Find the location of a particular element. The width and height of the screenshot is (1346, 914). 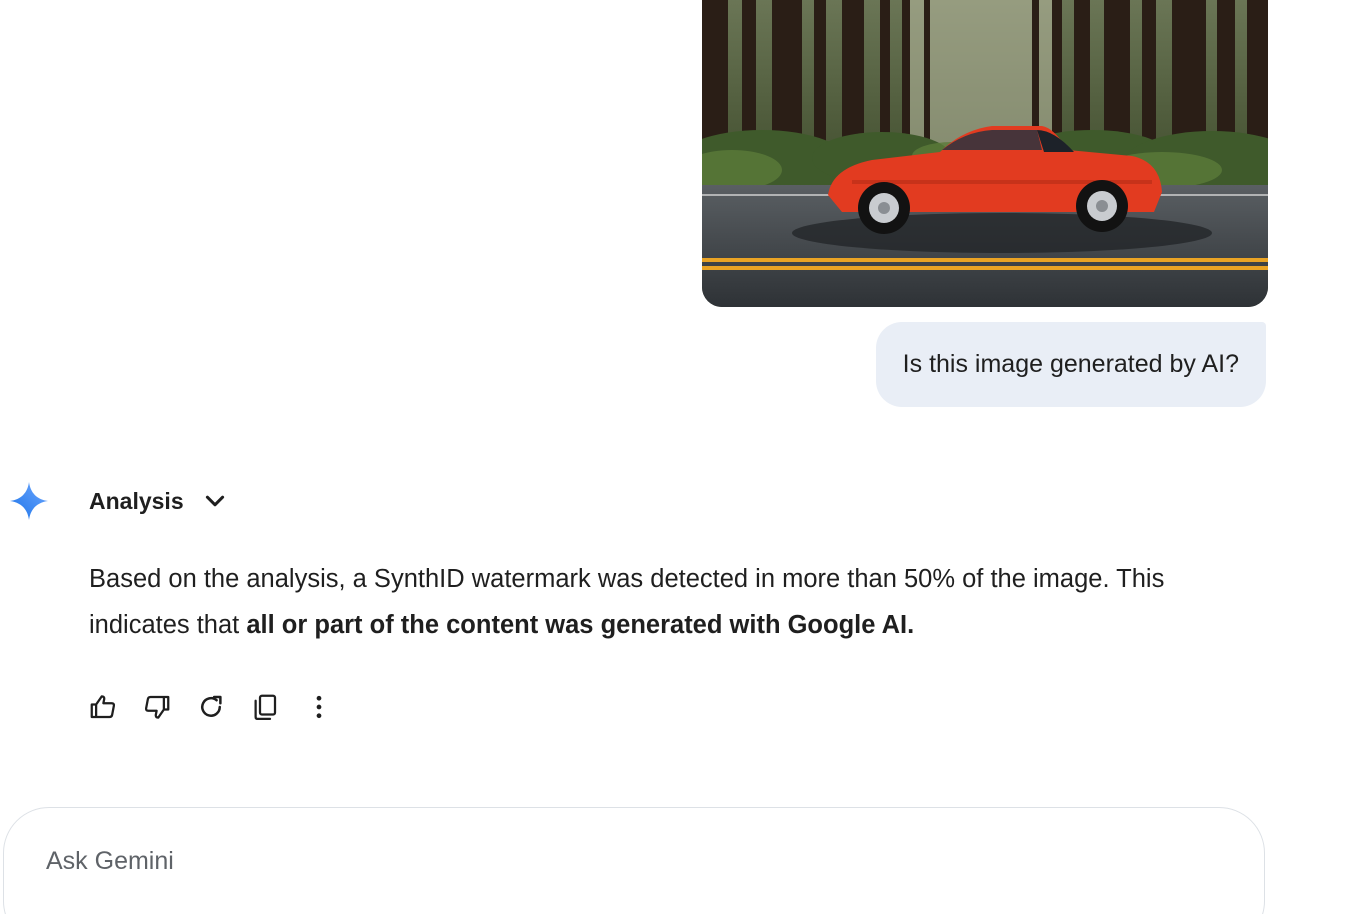

thumbs-up-button is located at coordinates (103, 707).